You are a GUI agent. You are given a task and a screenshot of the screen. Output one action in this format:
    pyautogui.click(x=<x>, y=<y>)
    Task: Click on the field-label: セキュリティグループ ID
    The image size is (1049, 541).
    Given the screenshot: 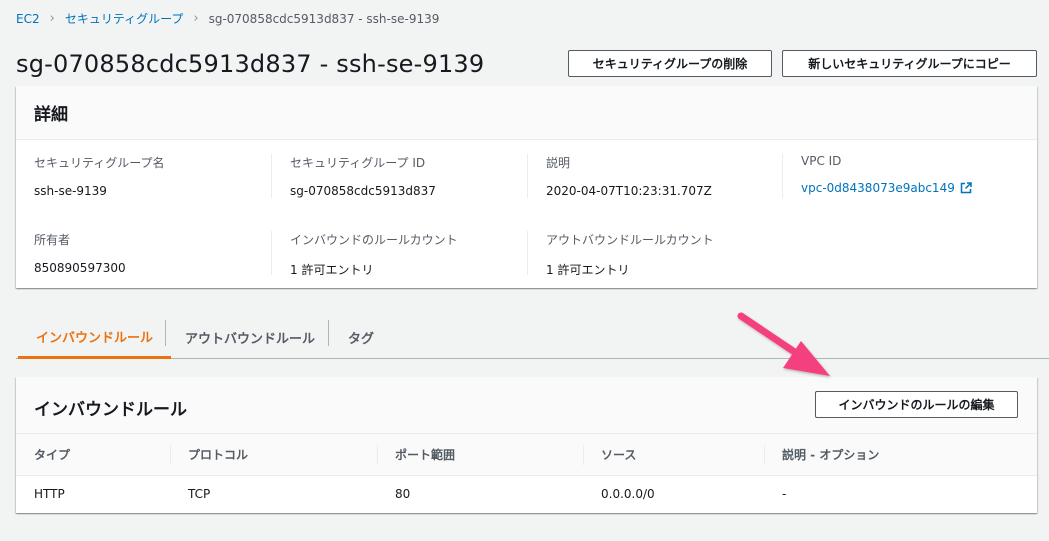 What is the action you would take?
    pyautogui.click(x=358, y=163)
    